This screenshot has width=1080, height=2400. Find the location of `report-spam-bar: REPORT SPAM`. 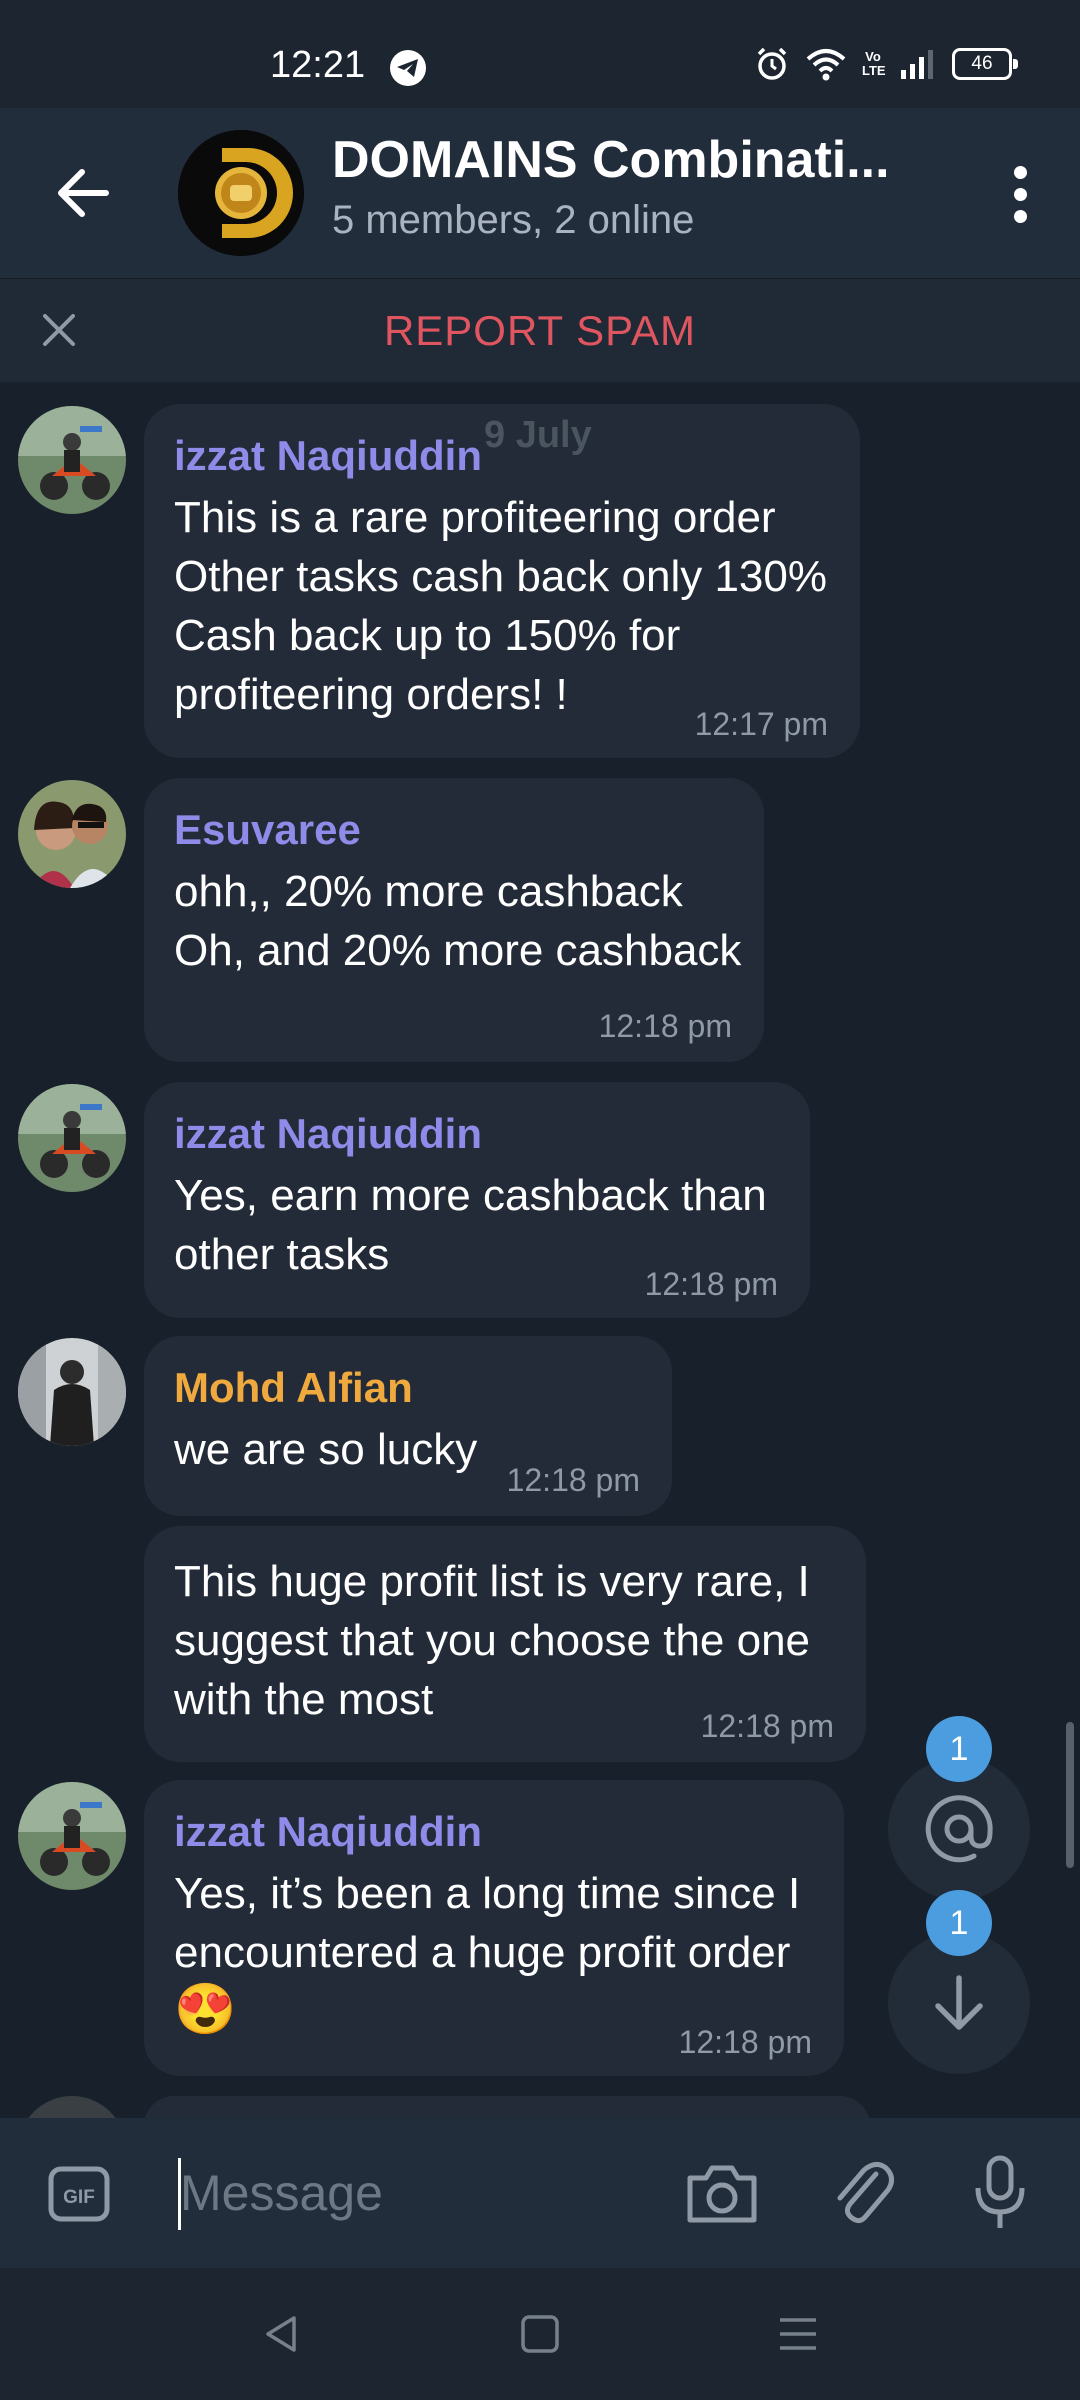

report-spam-bar: REPORT SPAM is located at coordinates (540, 330).